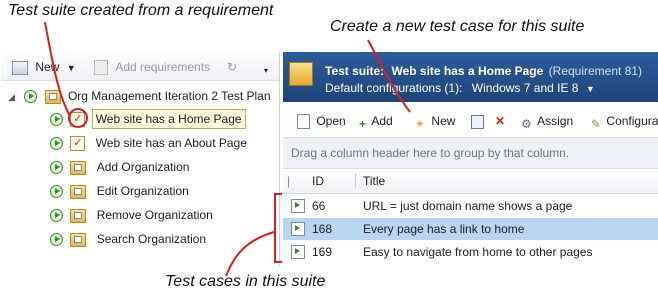 The image size is (658, 306). I want to click on tree-item-add-organization: Add Organization, so click(119, 167).